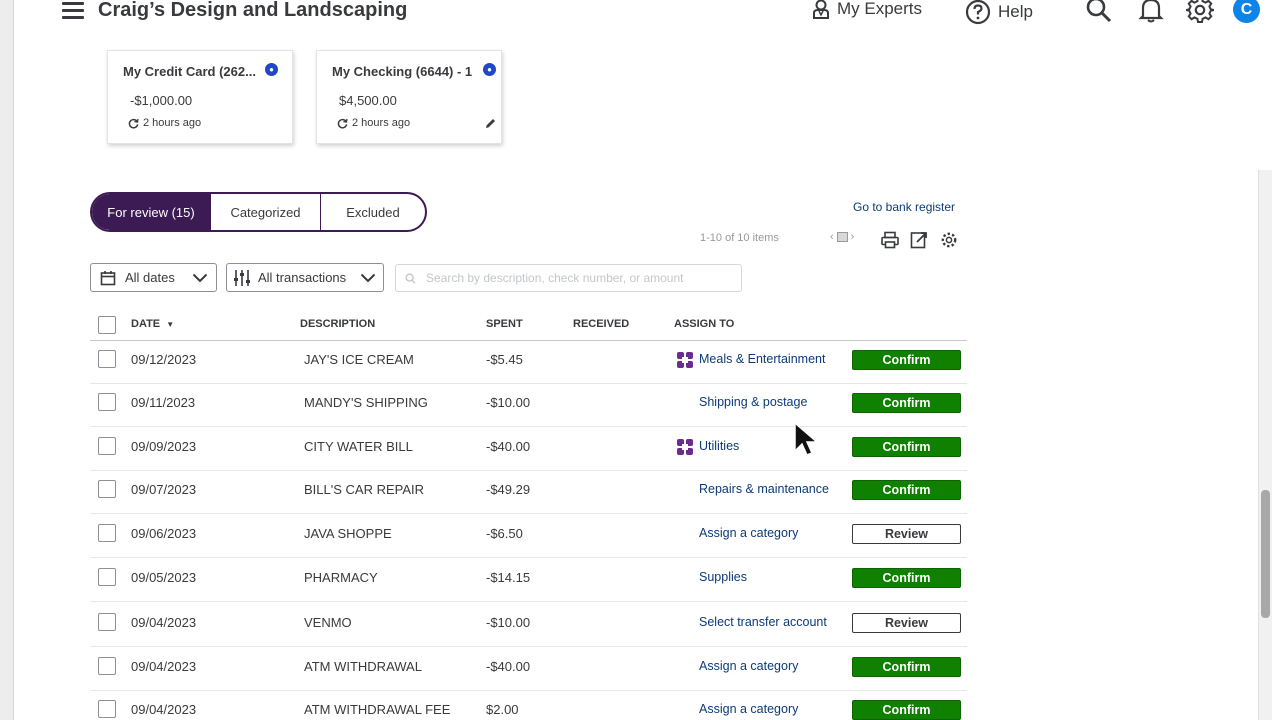 Image resolution: width=1280 pixels, height=720 pixels. I want to click on gear-icon, so click(1200, 12).